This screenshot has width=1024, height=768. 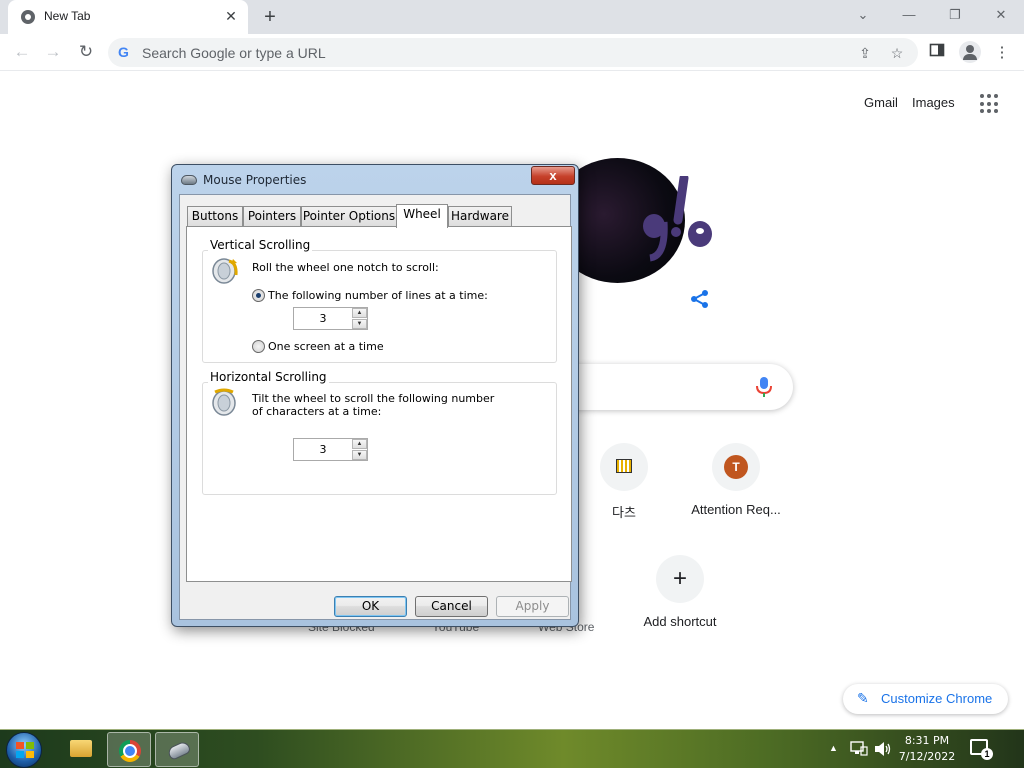 I want to click on add-shortcut-tile: + Add shortcut, so click(x=680, y=600).